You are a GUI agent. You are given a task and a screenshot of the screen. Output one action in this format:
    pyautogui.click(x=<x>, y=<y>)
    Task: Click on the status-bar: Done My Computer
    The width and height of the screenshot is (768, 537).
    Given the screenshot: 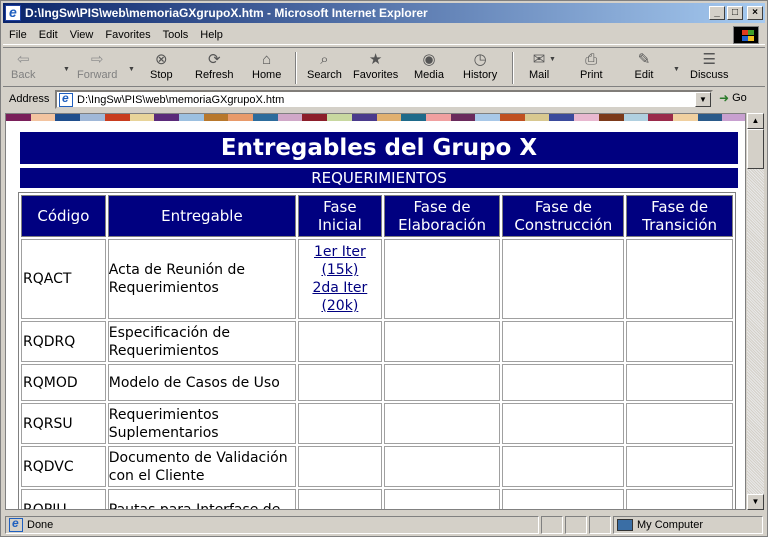 What is the action you would take?
    pyautogui.click(x=384, y=524)
    